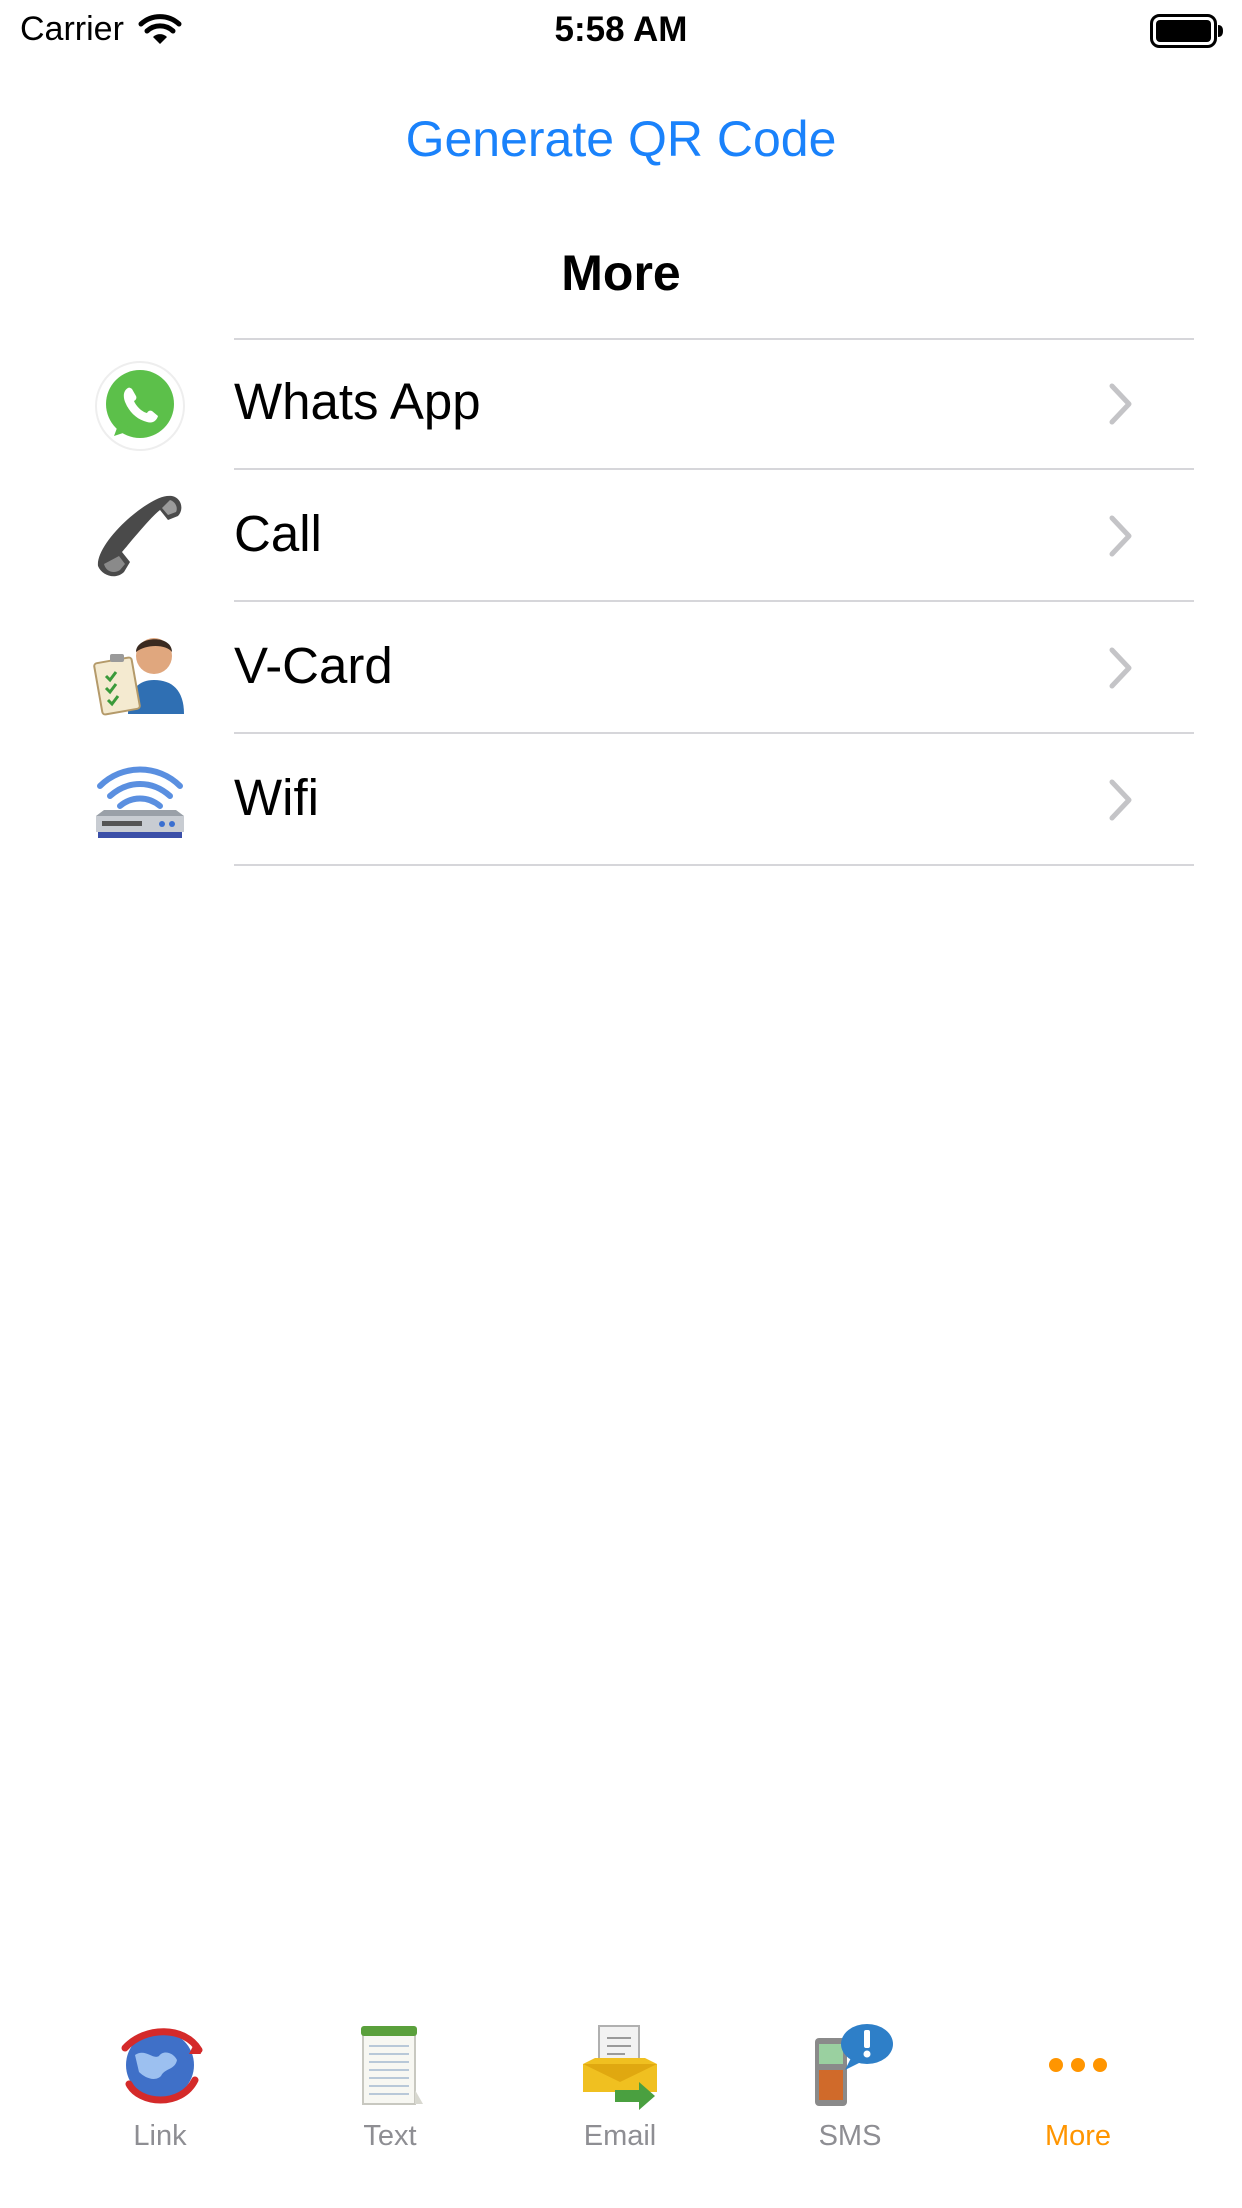  I want to click on list-item-wifi: Wifi, so click(621, 800).